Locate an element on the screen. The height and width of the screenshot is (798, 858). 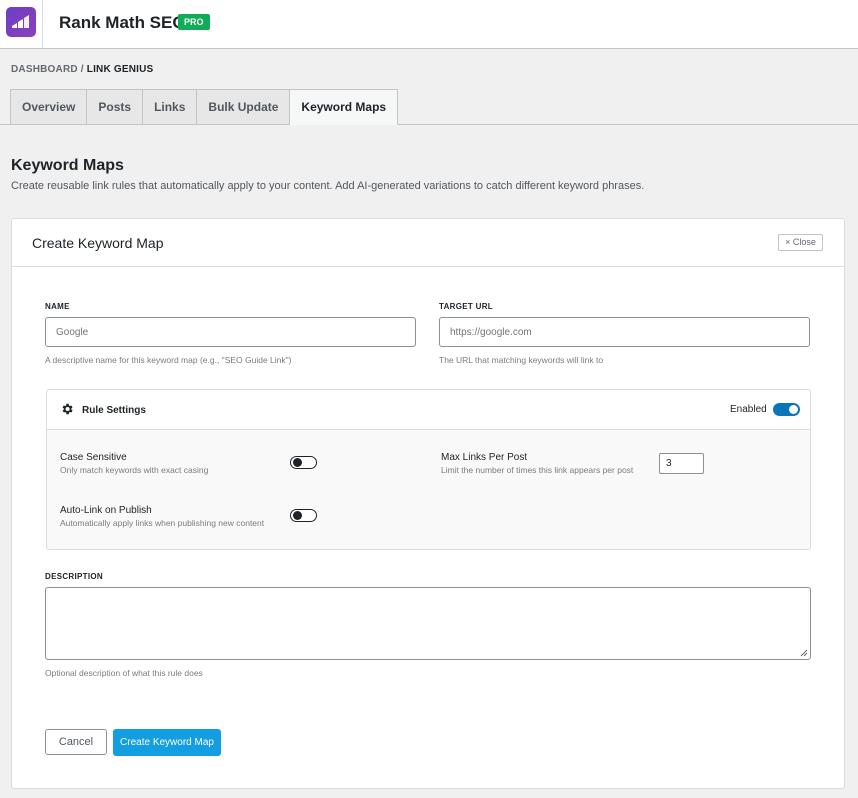
description-label: DESCRIPTION is located at coordinates (74, 576).